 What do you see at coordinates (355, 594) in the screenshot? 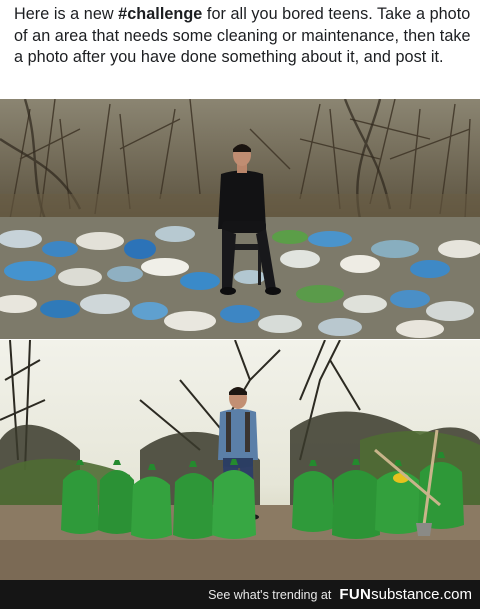
I see `logo-bold-part: FUN` at bounding box center [355, 594].